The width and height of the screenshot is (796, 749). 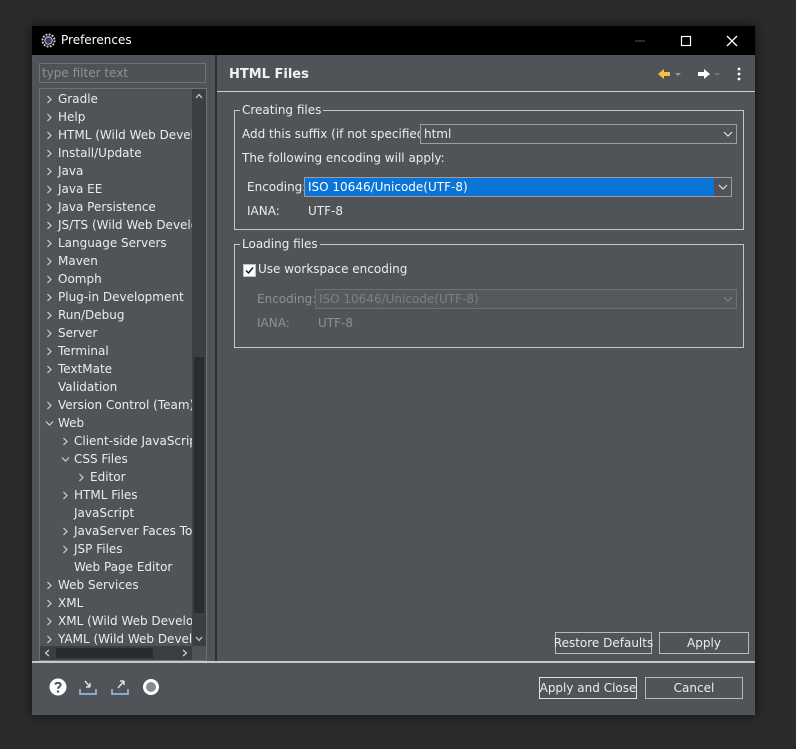 What do you see at coordinates (664, 74) in the screenshot?
I see `back-arrow-icon` at bounding box center [664, 74].